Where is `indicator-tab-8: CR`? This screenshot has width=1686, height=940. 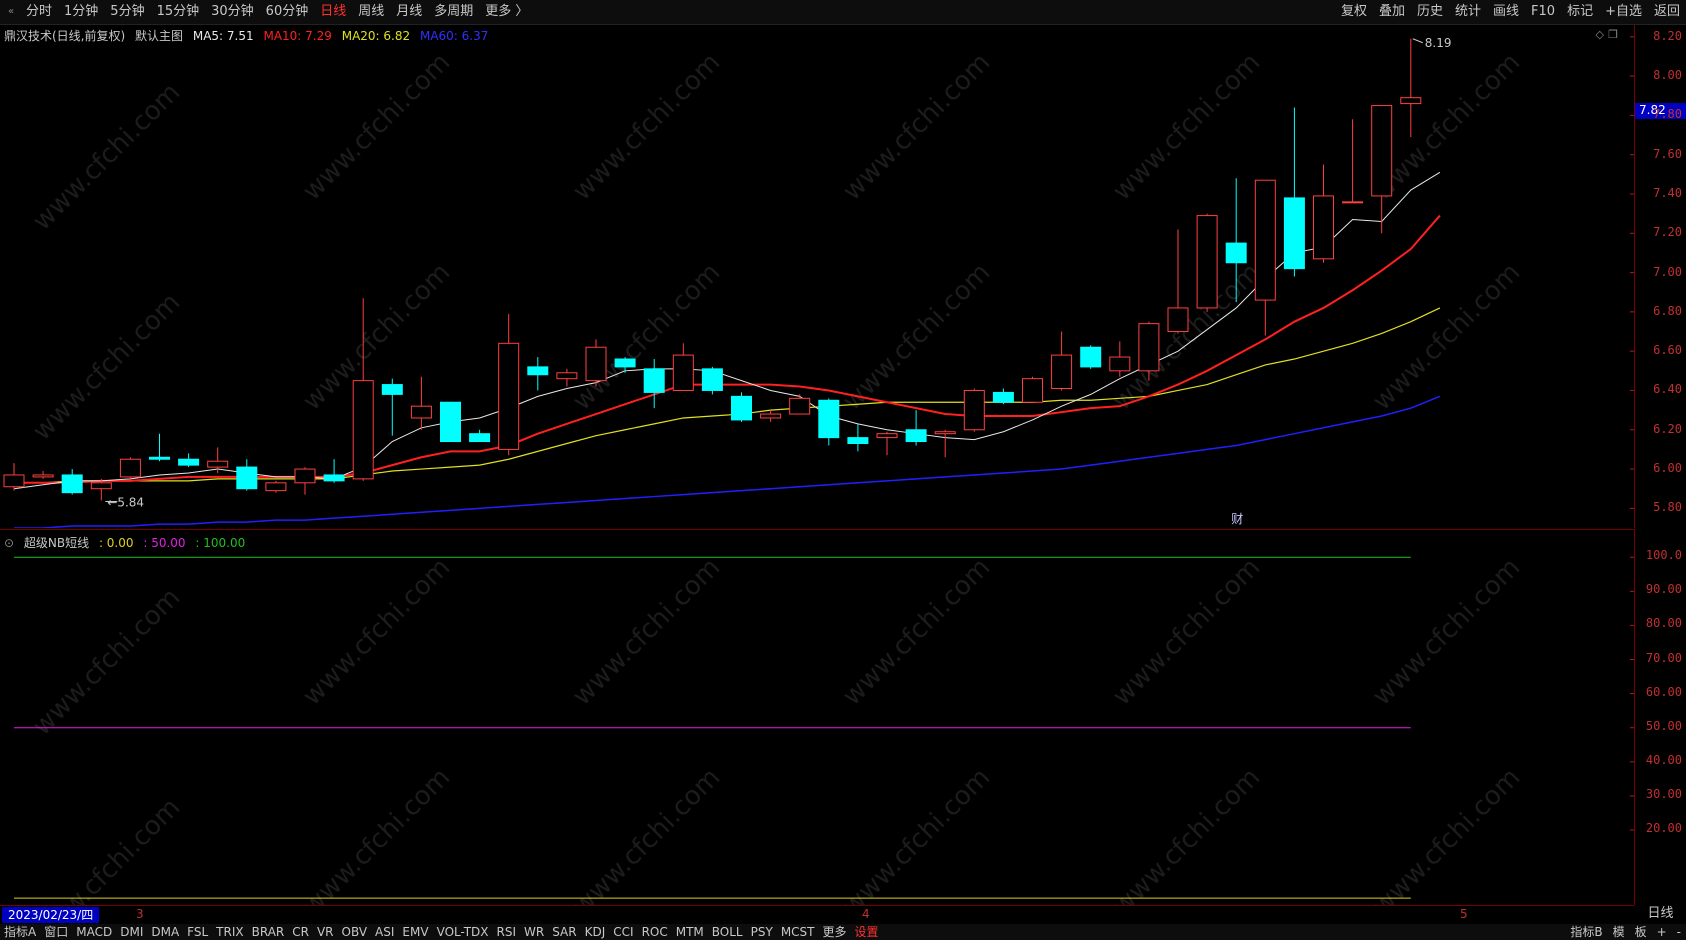 indicator-tab-8: CR is located at coordinates (300, 932).